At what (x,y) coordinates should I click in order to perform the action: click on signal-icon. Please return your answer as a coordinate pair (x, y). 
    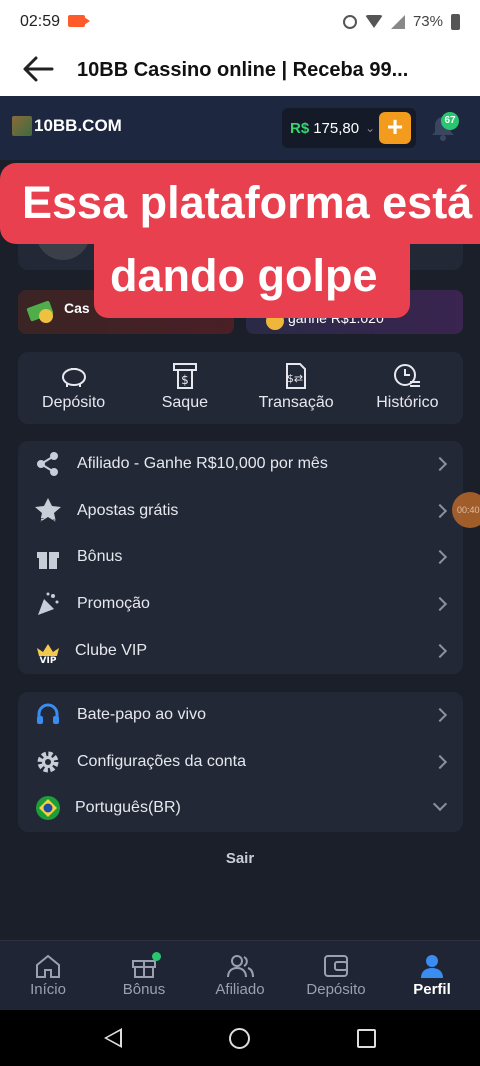
    Looking at the image, I should click on (397, 21).